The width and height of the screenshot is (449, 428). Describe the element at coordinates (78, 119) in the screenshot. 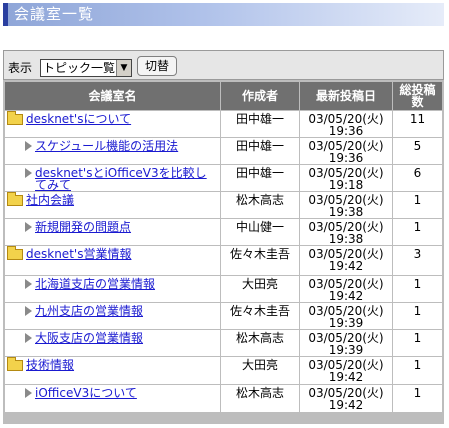

I see `room-link: desknet'sについて` at that location.